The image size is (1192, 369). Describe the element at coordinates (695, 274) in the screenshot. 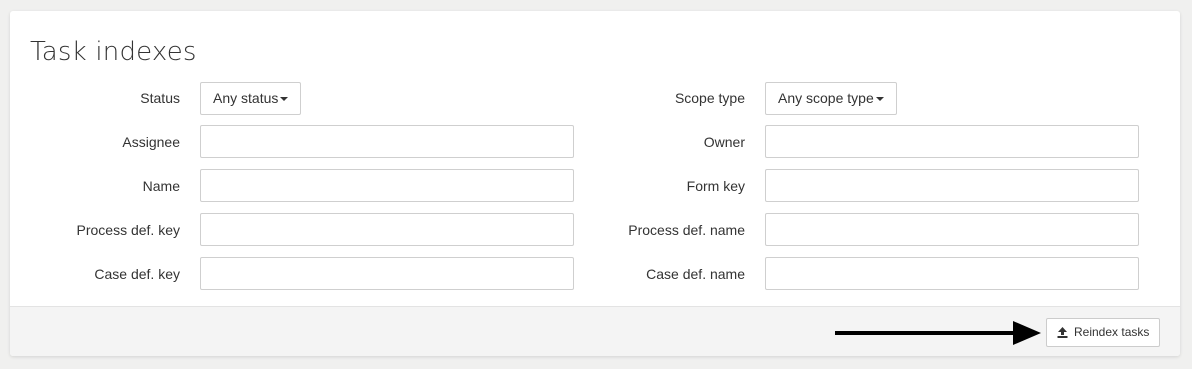

I see `case-def-name-label: Case def. name` at that location.